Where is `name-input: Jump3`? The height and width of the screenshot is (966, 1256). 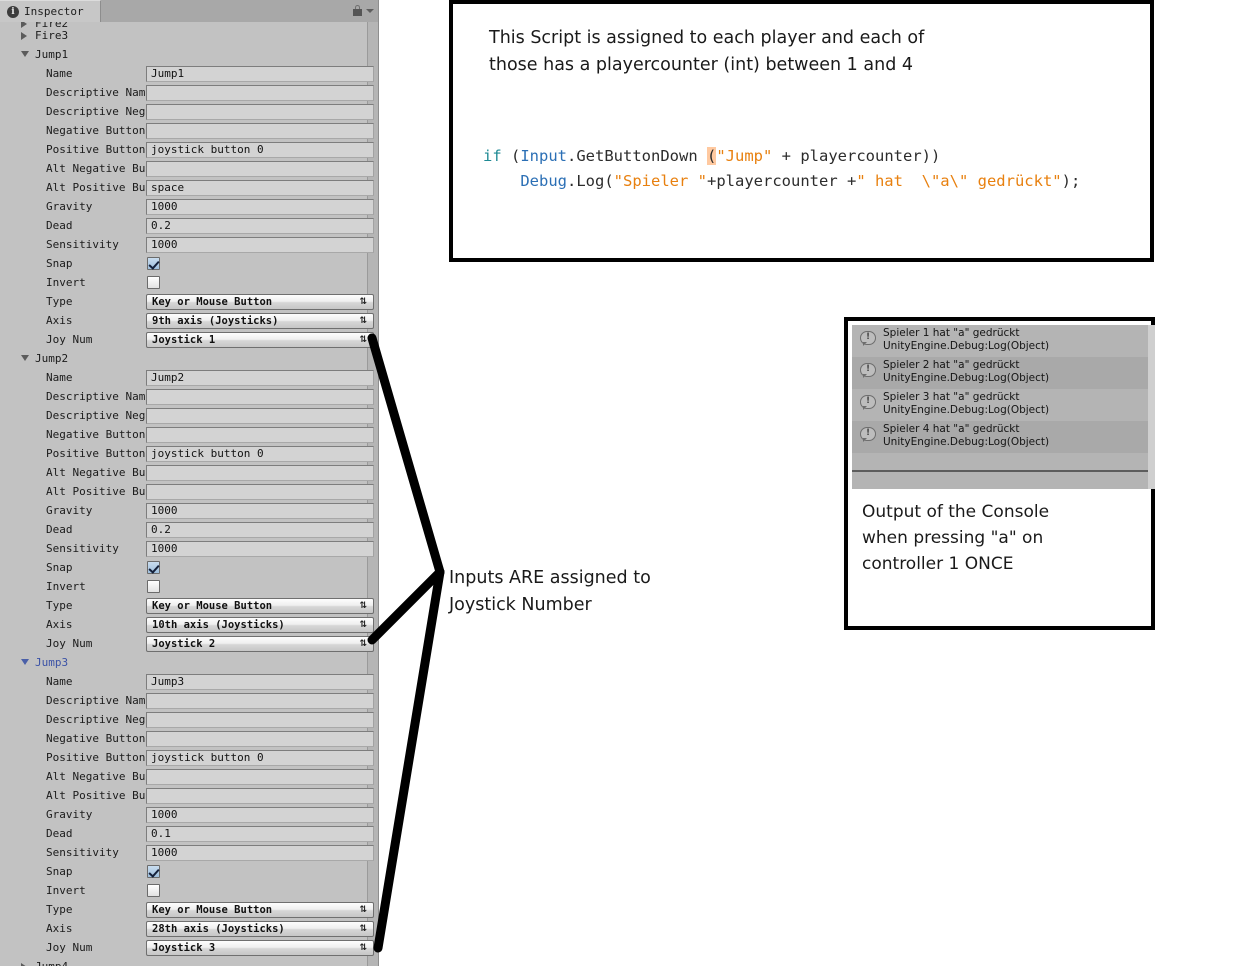
name-input: Jump3 is located at coordinates (260, 682).